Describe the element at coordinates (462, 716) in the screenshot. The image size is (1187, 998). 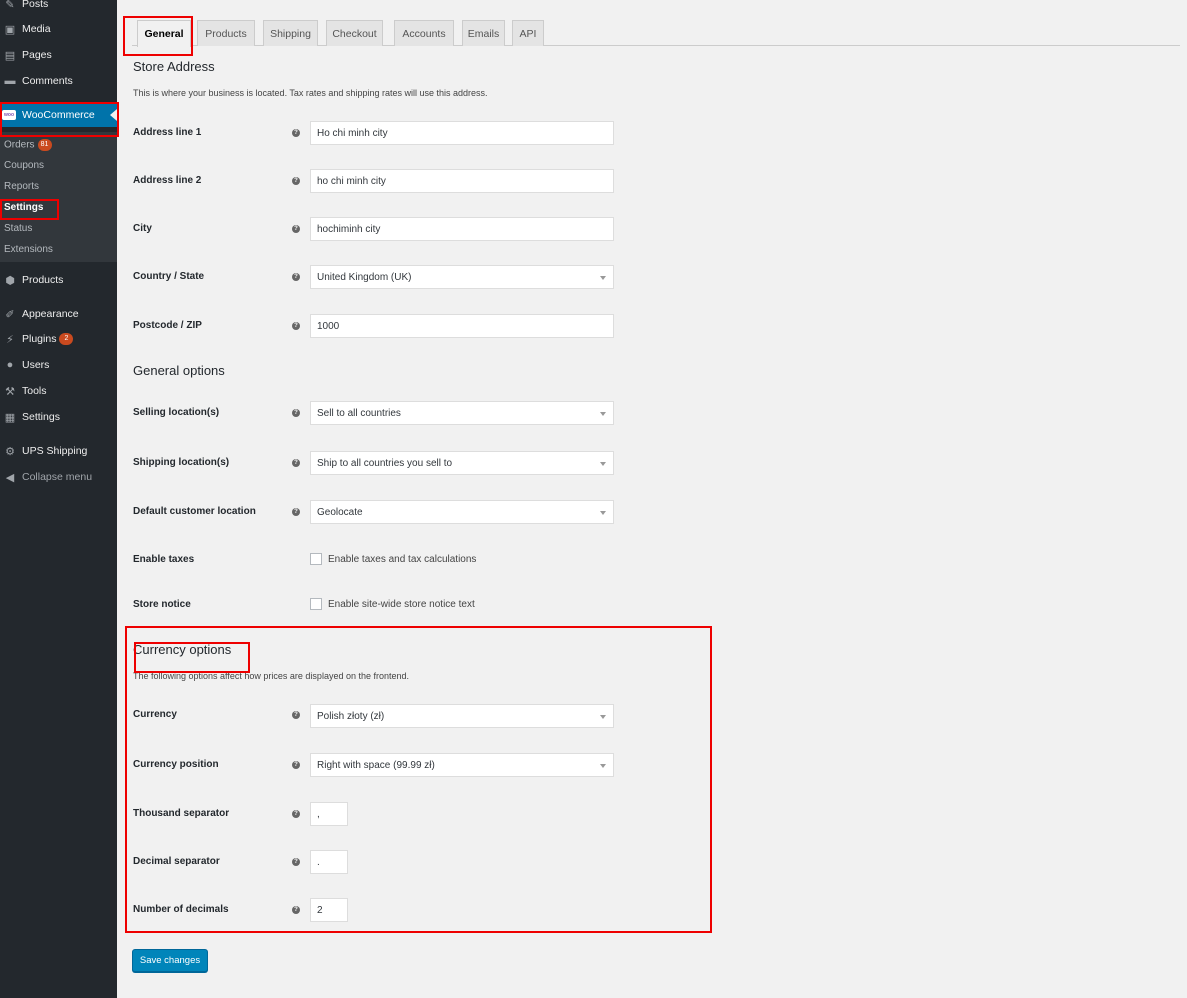
I see `currency-select: Polish złoty (zł)` at that location.